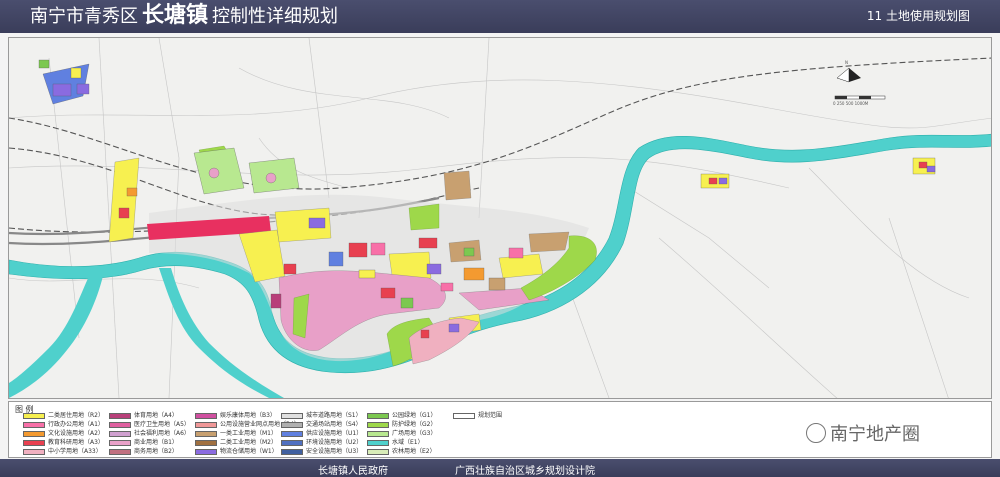 This screenshot has width=1000, height=477. What do you see at coordinates (75, 451) in the screenshot?
I see `legend-label: 中小学用地（A33）` at bounding box center [75, 451].